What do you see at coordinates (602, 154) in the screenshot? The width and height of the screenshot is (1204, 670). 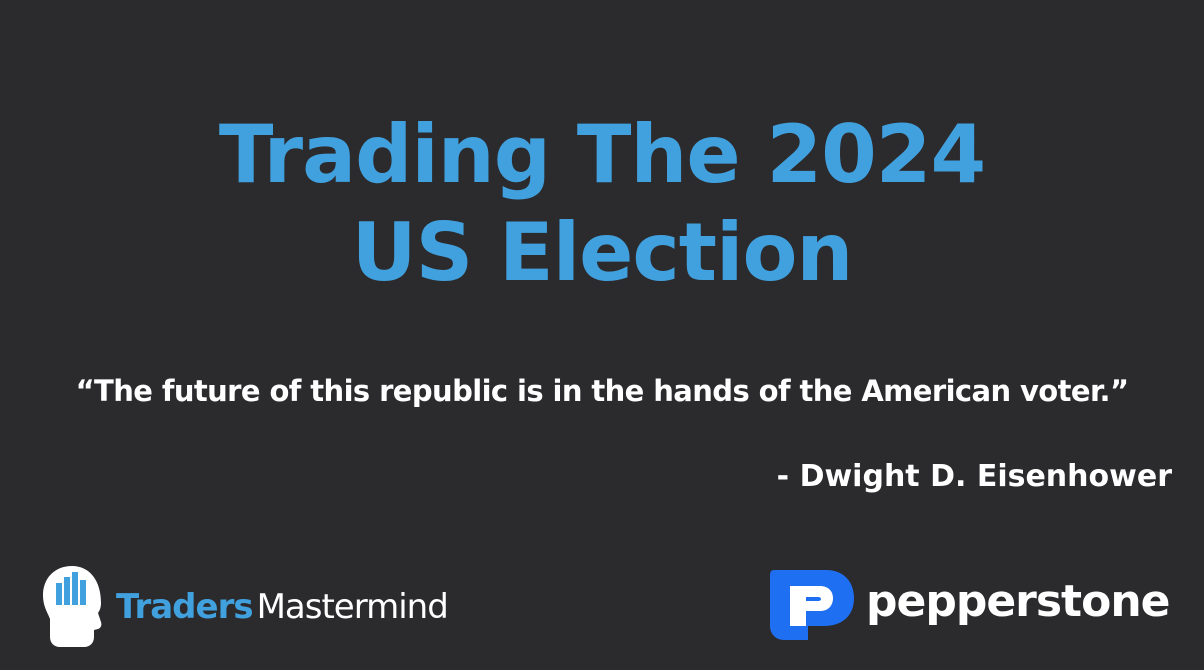 I see `title-line-1: Trading The 2024` at bounding box center [602, 154].